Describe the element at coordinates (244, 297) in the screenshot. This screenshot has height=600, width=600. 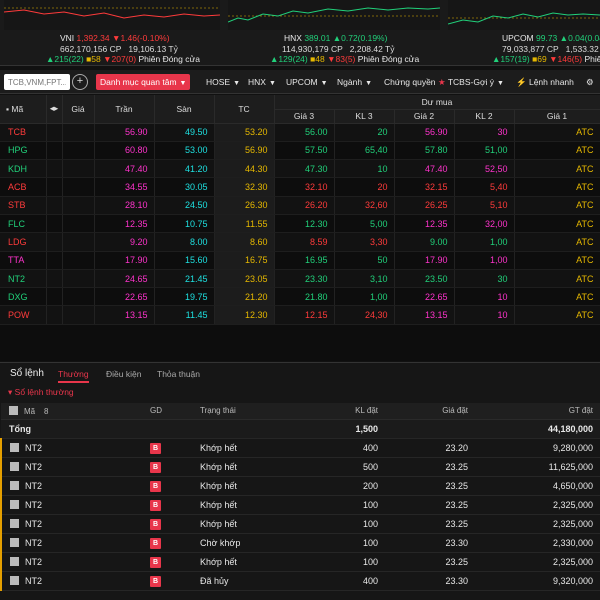
I see `ref-cell: 21.20` at that location.